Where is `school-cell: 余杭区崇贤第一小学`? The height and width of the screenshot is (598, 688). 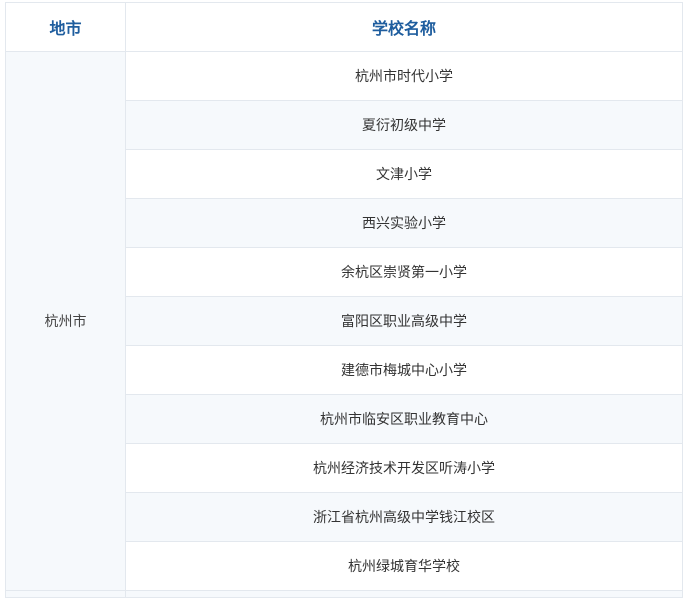
school-cell: 余杭区崇贤第一小学 is located at coordinates (404, 272).